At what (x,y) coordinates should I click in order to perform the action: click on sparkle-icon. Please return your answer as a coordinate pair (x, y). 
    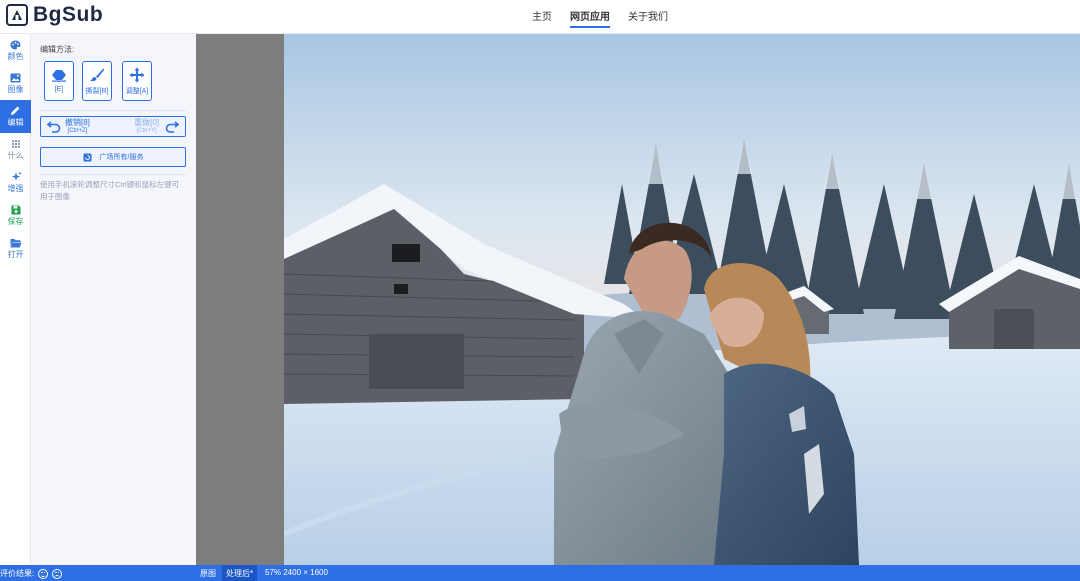
    Looking at the image, I should click on (16, 176).